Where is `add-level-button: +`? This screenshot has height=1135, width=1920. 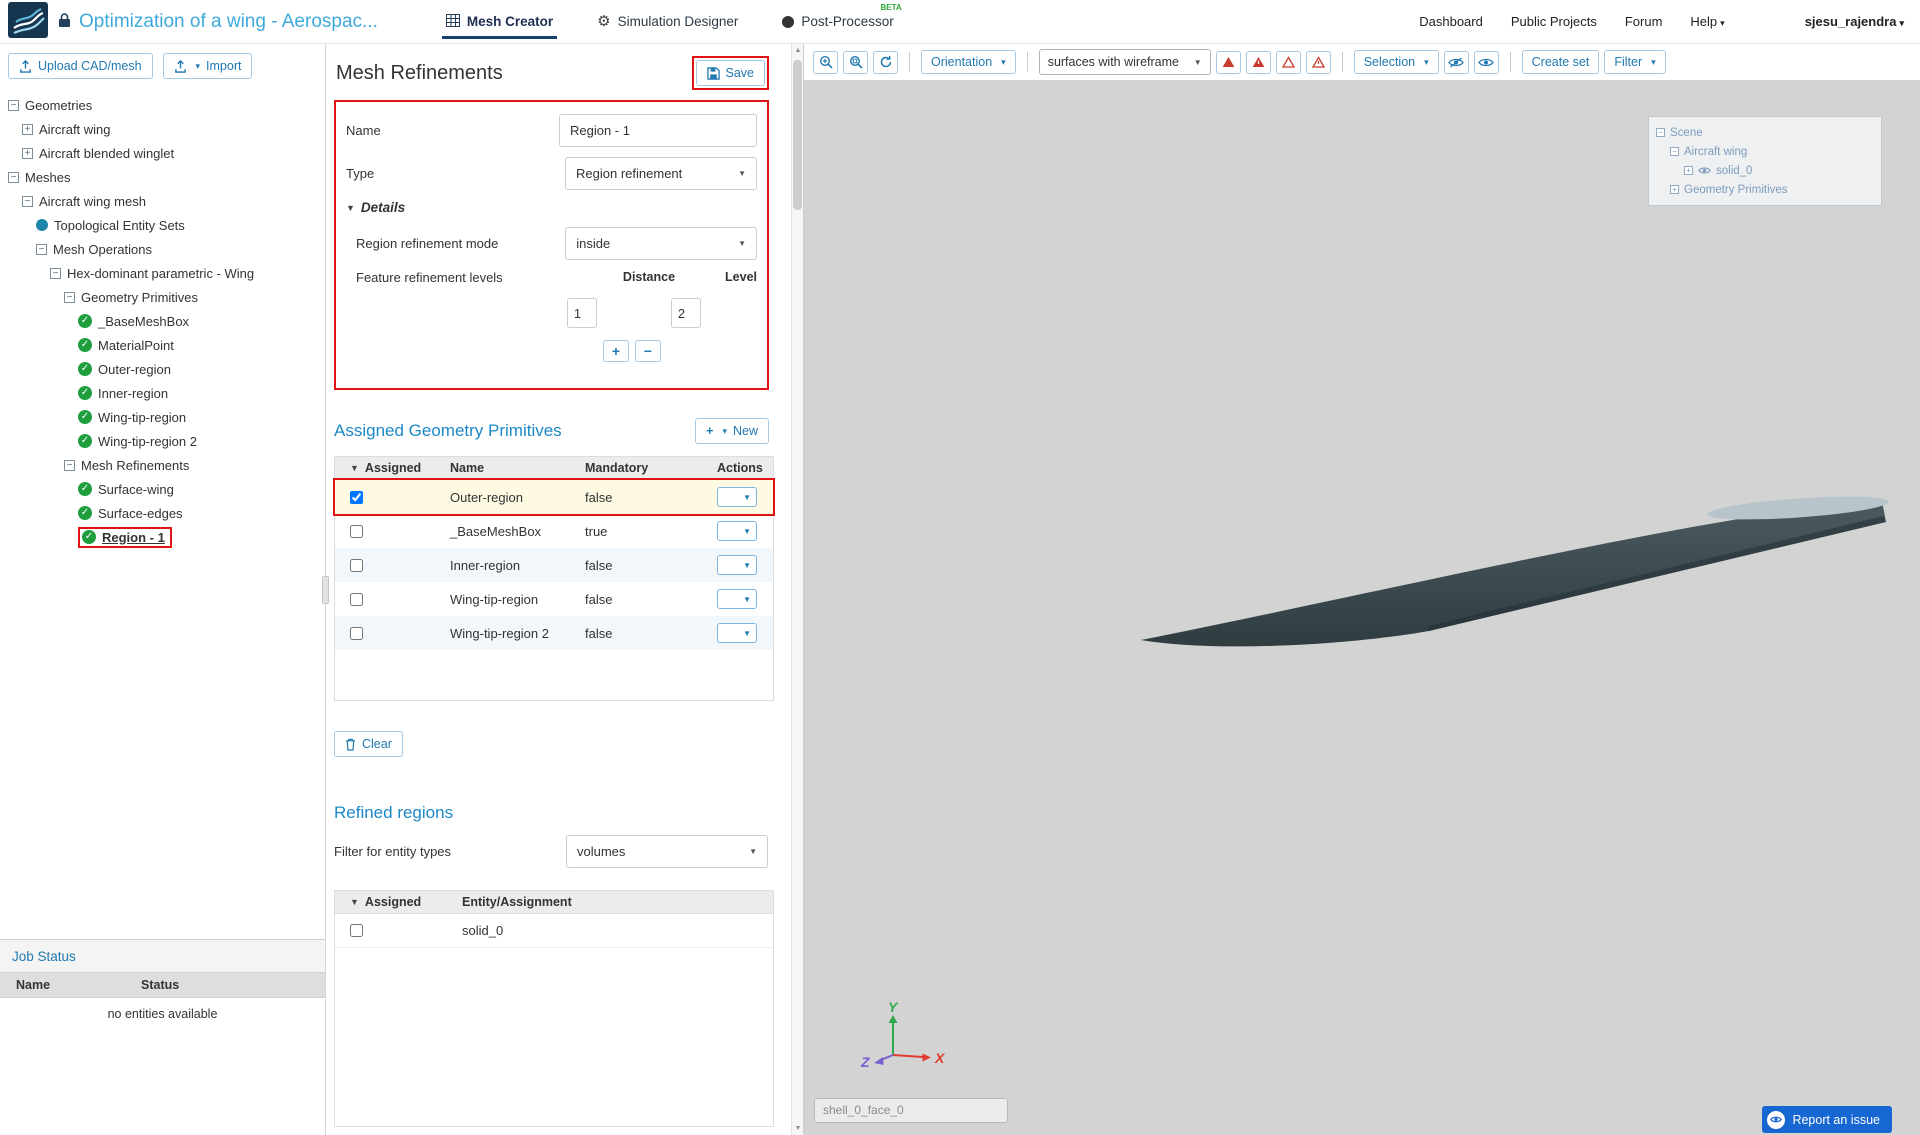
add-level-button: + is located at coordinates (615, 351).